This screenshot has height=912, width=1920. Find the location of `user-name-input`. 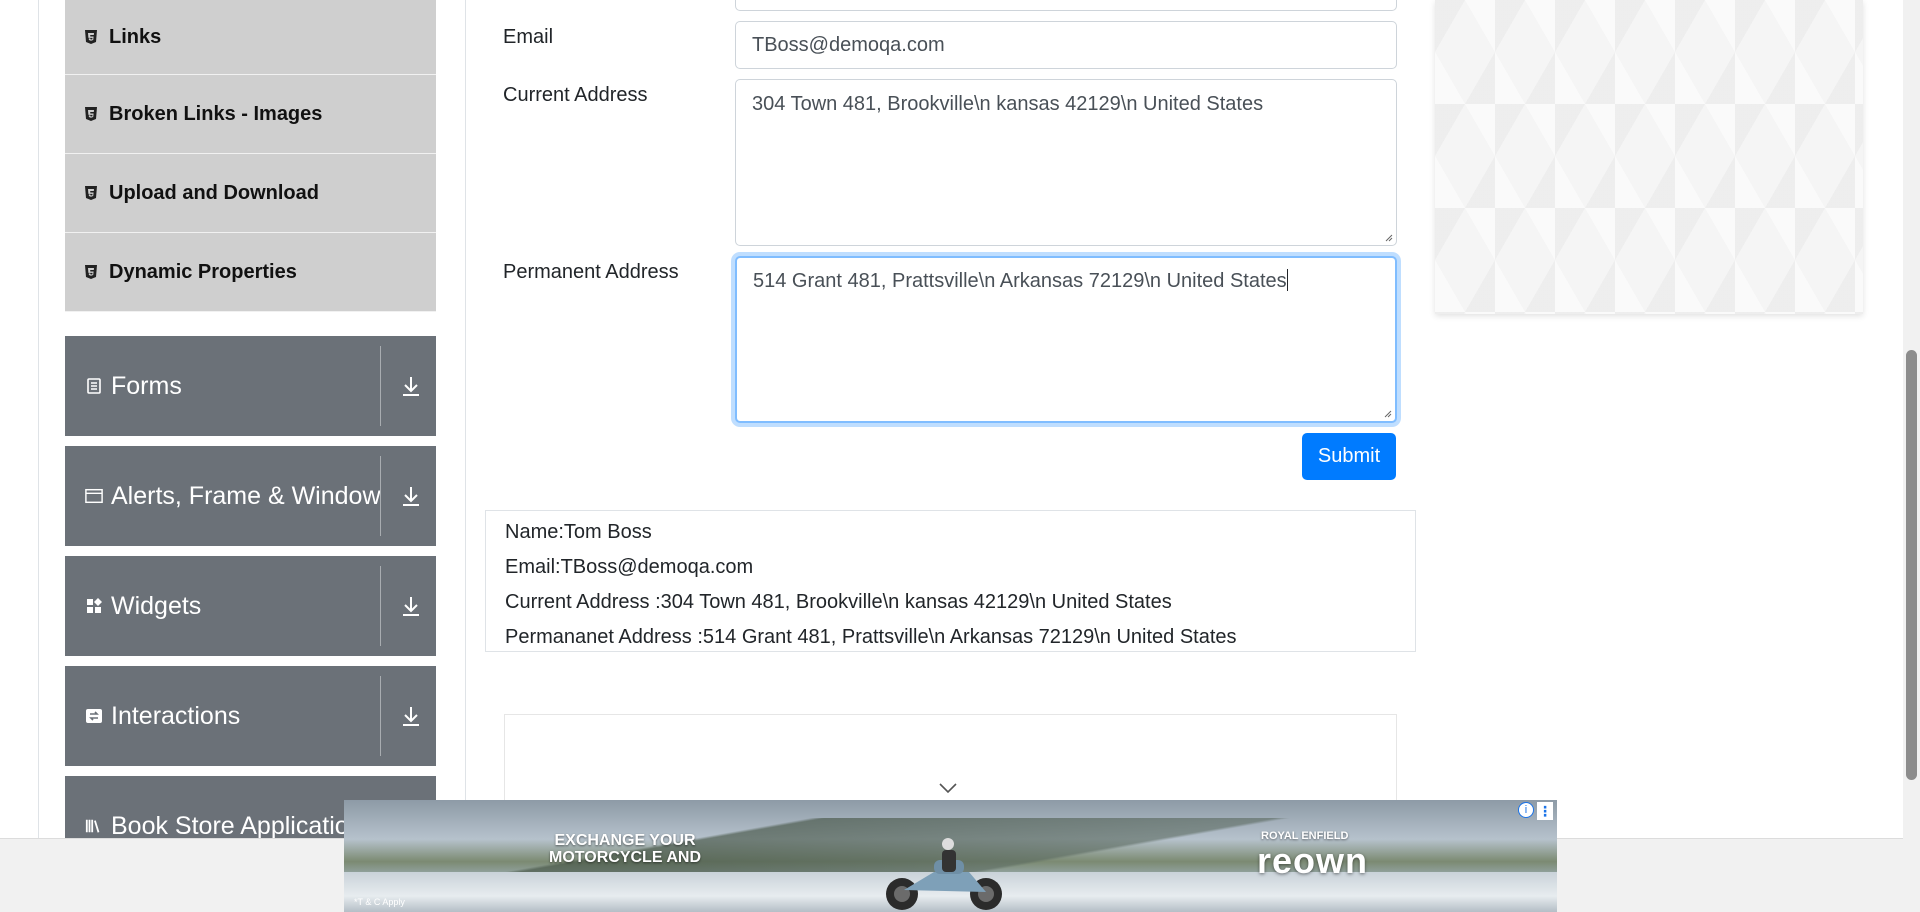

user-name-input is located at coordinates (1066, 5).